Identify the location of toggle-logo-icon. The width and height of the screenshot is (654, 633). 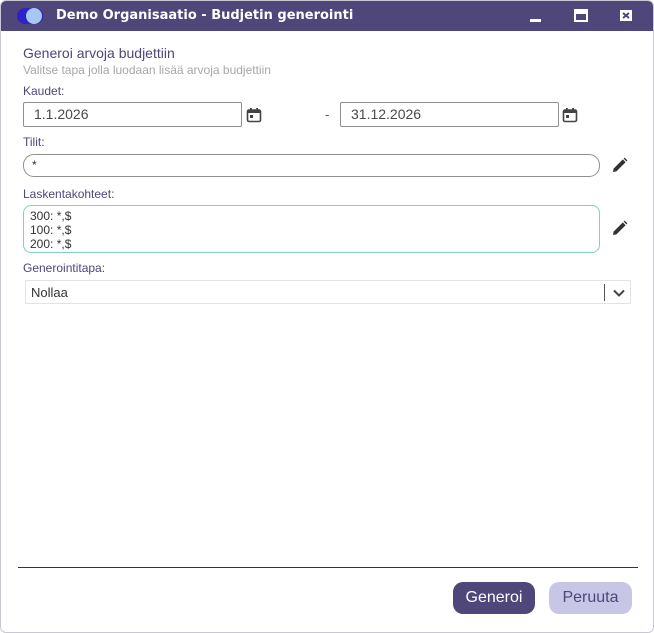
(31, 16).